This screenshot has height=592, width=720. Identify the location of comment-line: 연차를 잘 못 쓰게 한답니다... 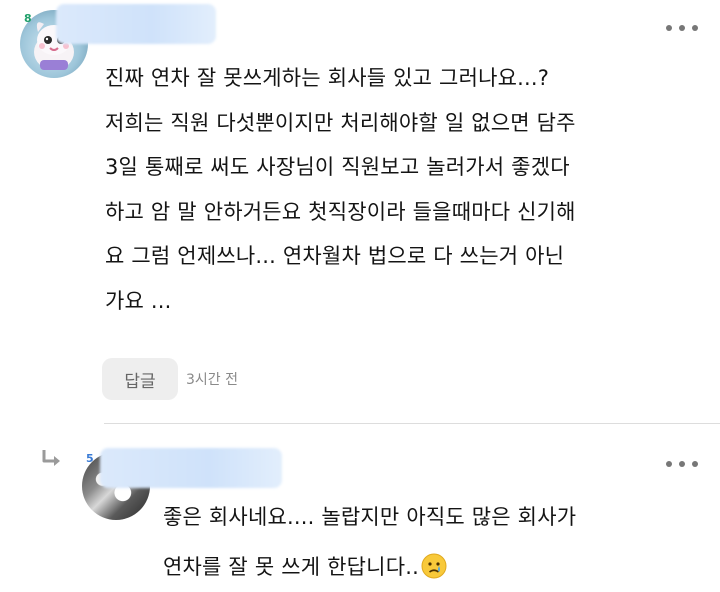
(291, 567).